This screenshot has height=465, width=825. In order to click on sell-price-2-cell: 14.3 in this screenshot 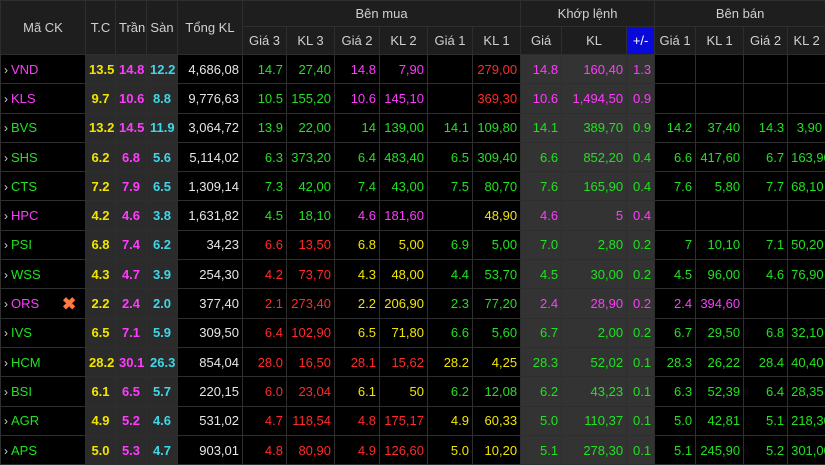, I will do `click(766, 127)`.